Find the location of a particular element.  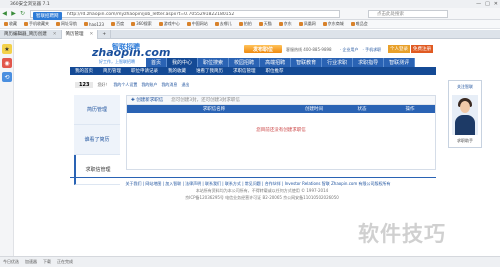

bookmark-item: 京东 is located at coordinates (285, 24).